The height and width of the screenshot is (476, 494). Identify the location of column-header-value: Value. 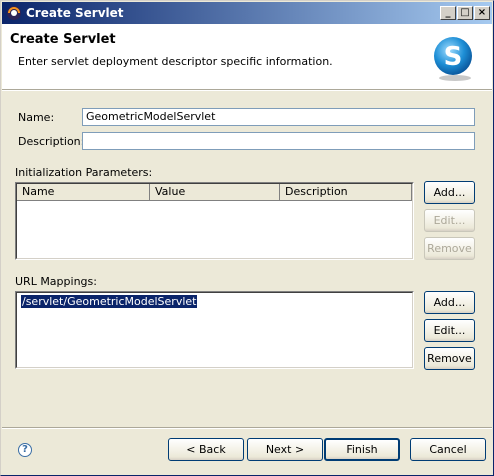
(215, 192).